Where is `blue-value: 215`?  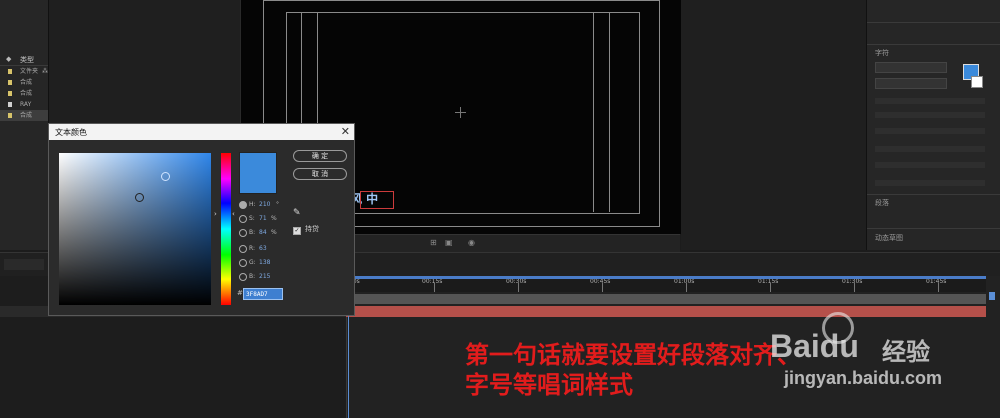 blue-value: 215 is located at coordinates (264, 277).